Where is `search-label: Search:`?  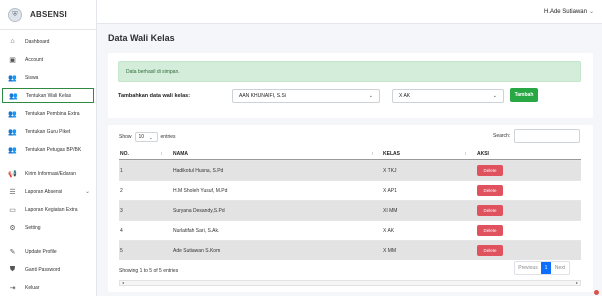 search-label: Search: is located at coordinates (502, 136).